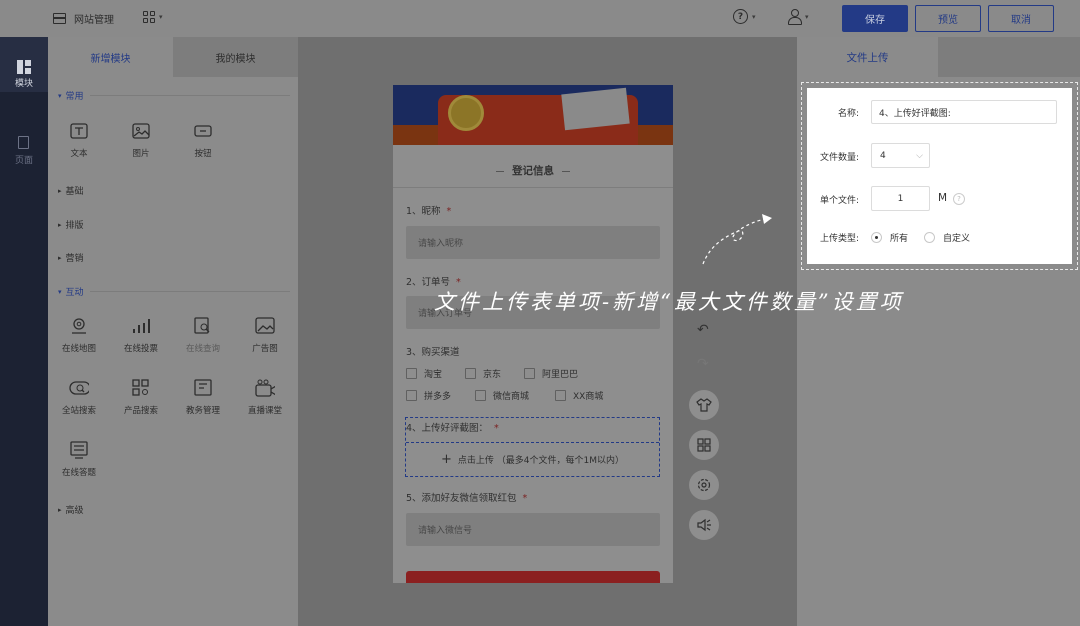 The height and width of the screenshot is (626, 1080). Describe the element at coordinates (79, 388) in the screenshot. I see `search-icon` at that location.